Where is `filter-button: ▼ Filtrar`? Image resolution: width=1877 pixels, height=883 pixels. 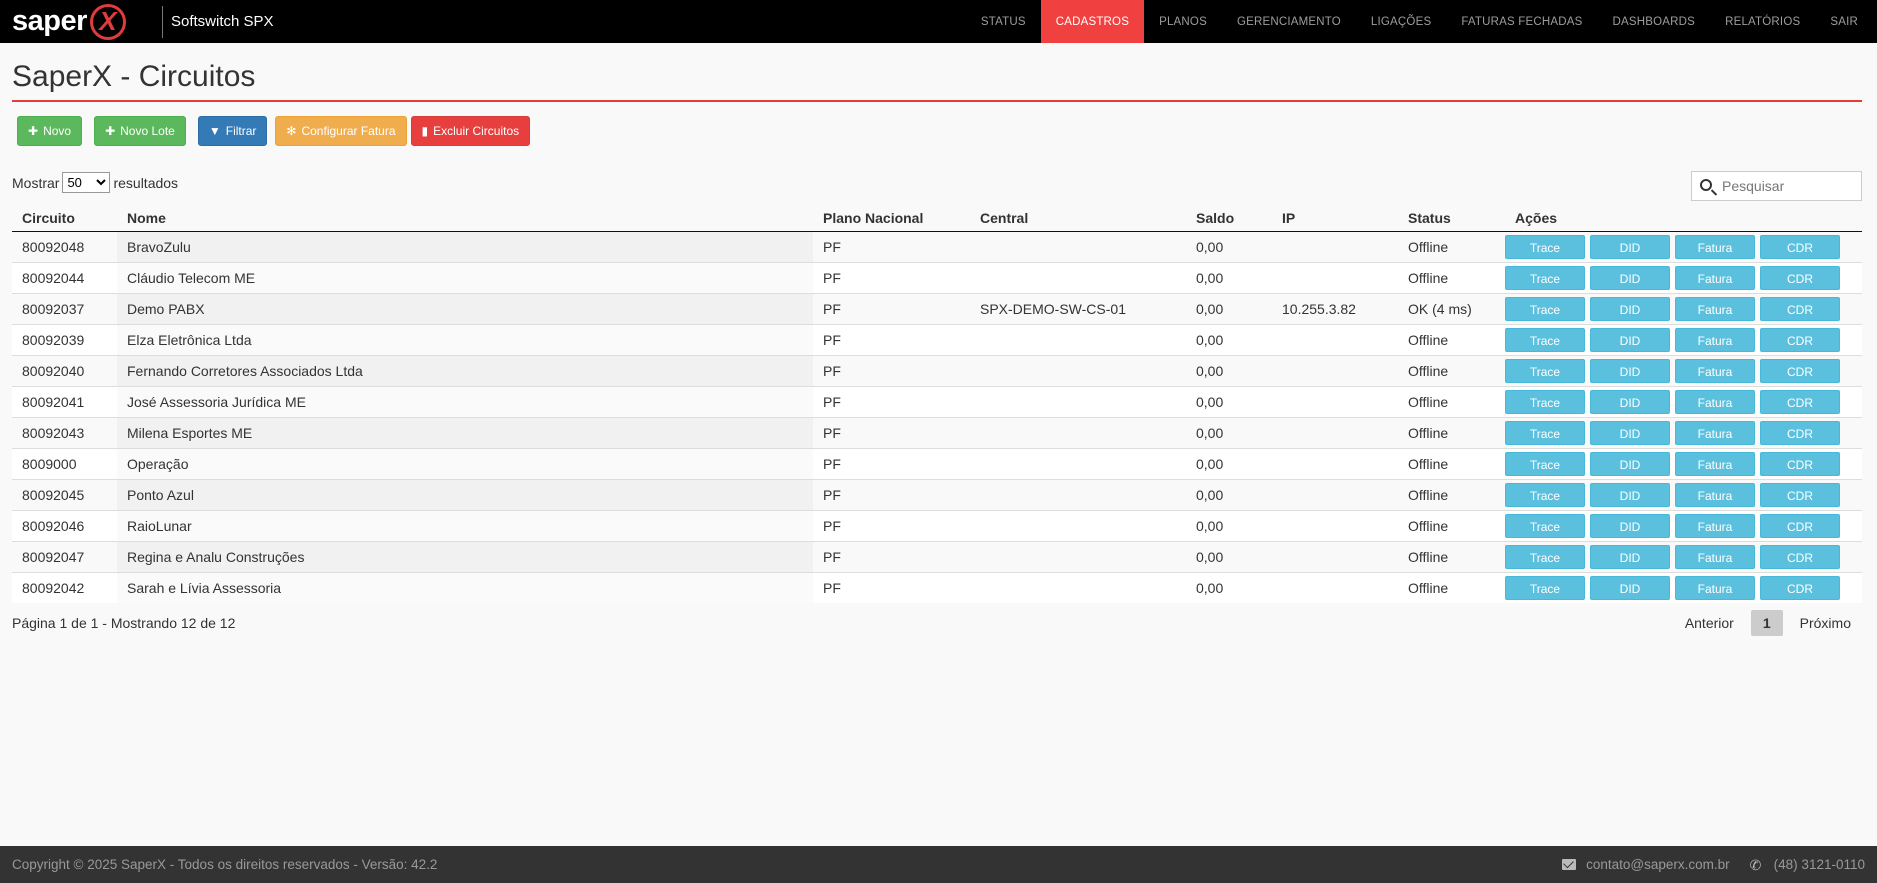 filter-button: ▼ Filtrar is located at coordinates (232, 131).